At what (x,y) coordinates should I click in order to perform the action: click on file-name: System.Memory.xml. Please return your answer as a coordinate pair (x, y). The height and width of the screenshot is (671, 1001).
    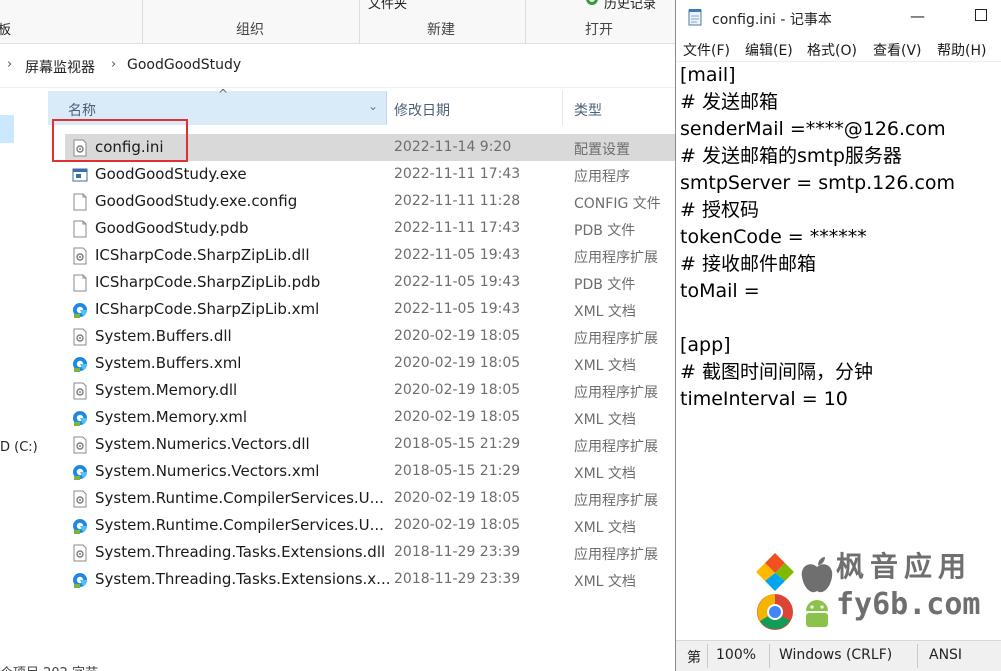
    Looking at the image, I should click on (171, 417).